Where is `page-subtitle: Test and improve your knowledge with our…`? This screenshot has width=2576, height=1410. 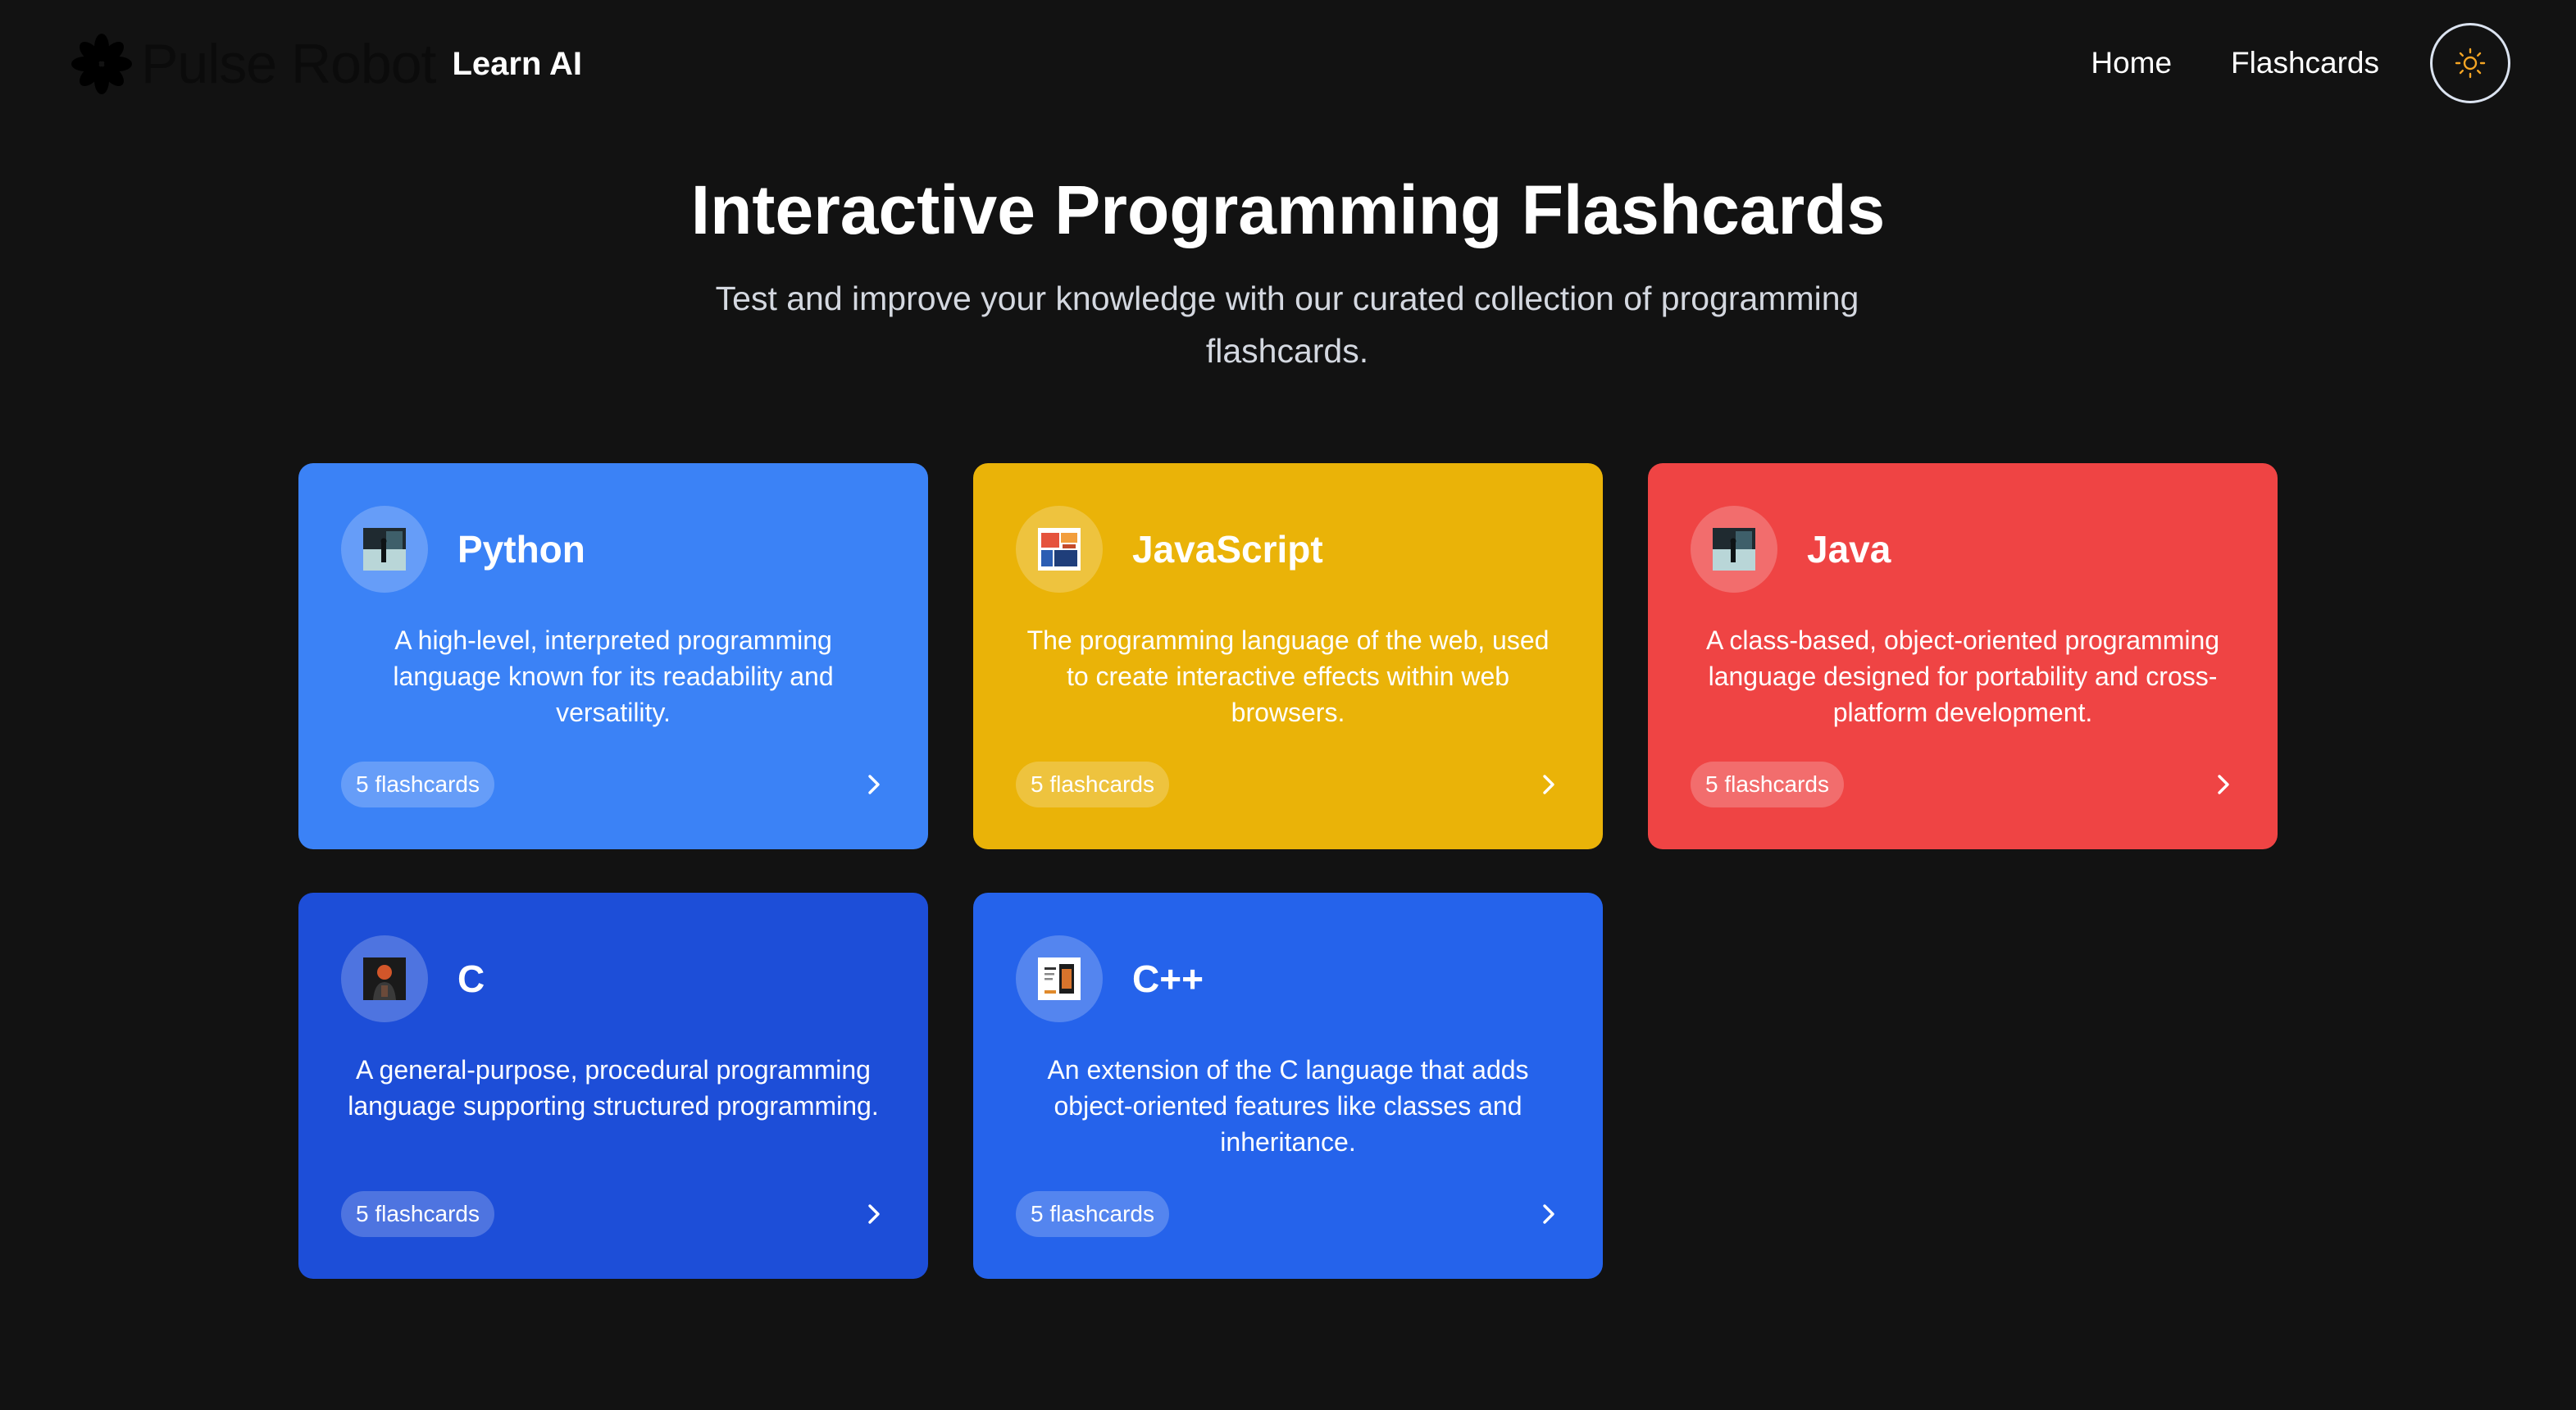 page-subtitle: Test and improve your knowledge with our… is located at coordinates (1287, 325).